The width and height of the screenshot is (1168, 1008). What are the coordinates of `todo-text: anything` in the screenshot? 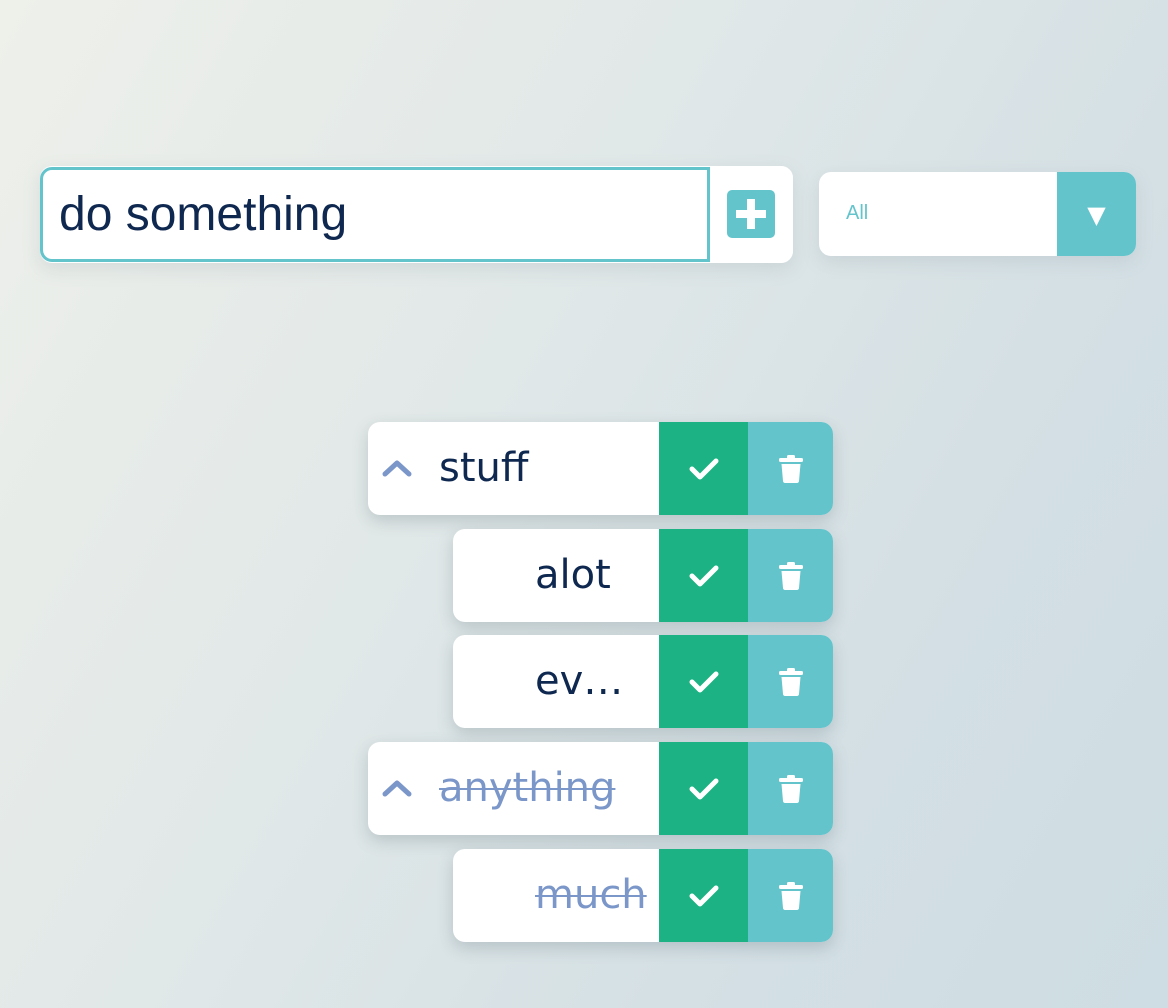 It's located at (527, 788).